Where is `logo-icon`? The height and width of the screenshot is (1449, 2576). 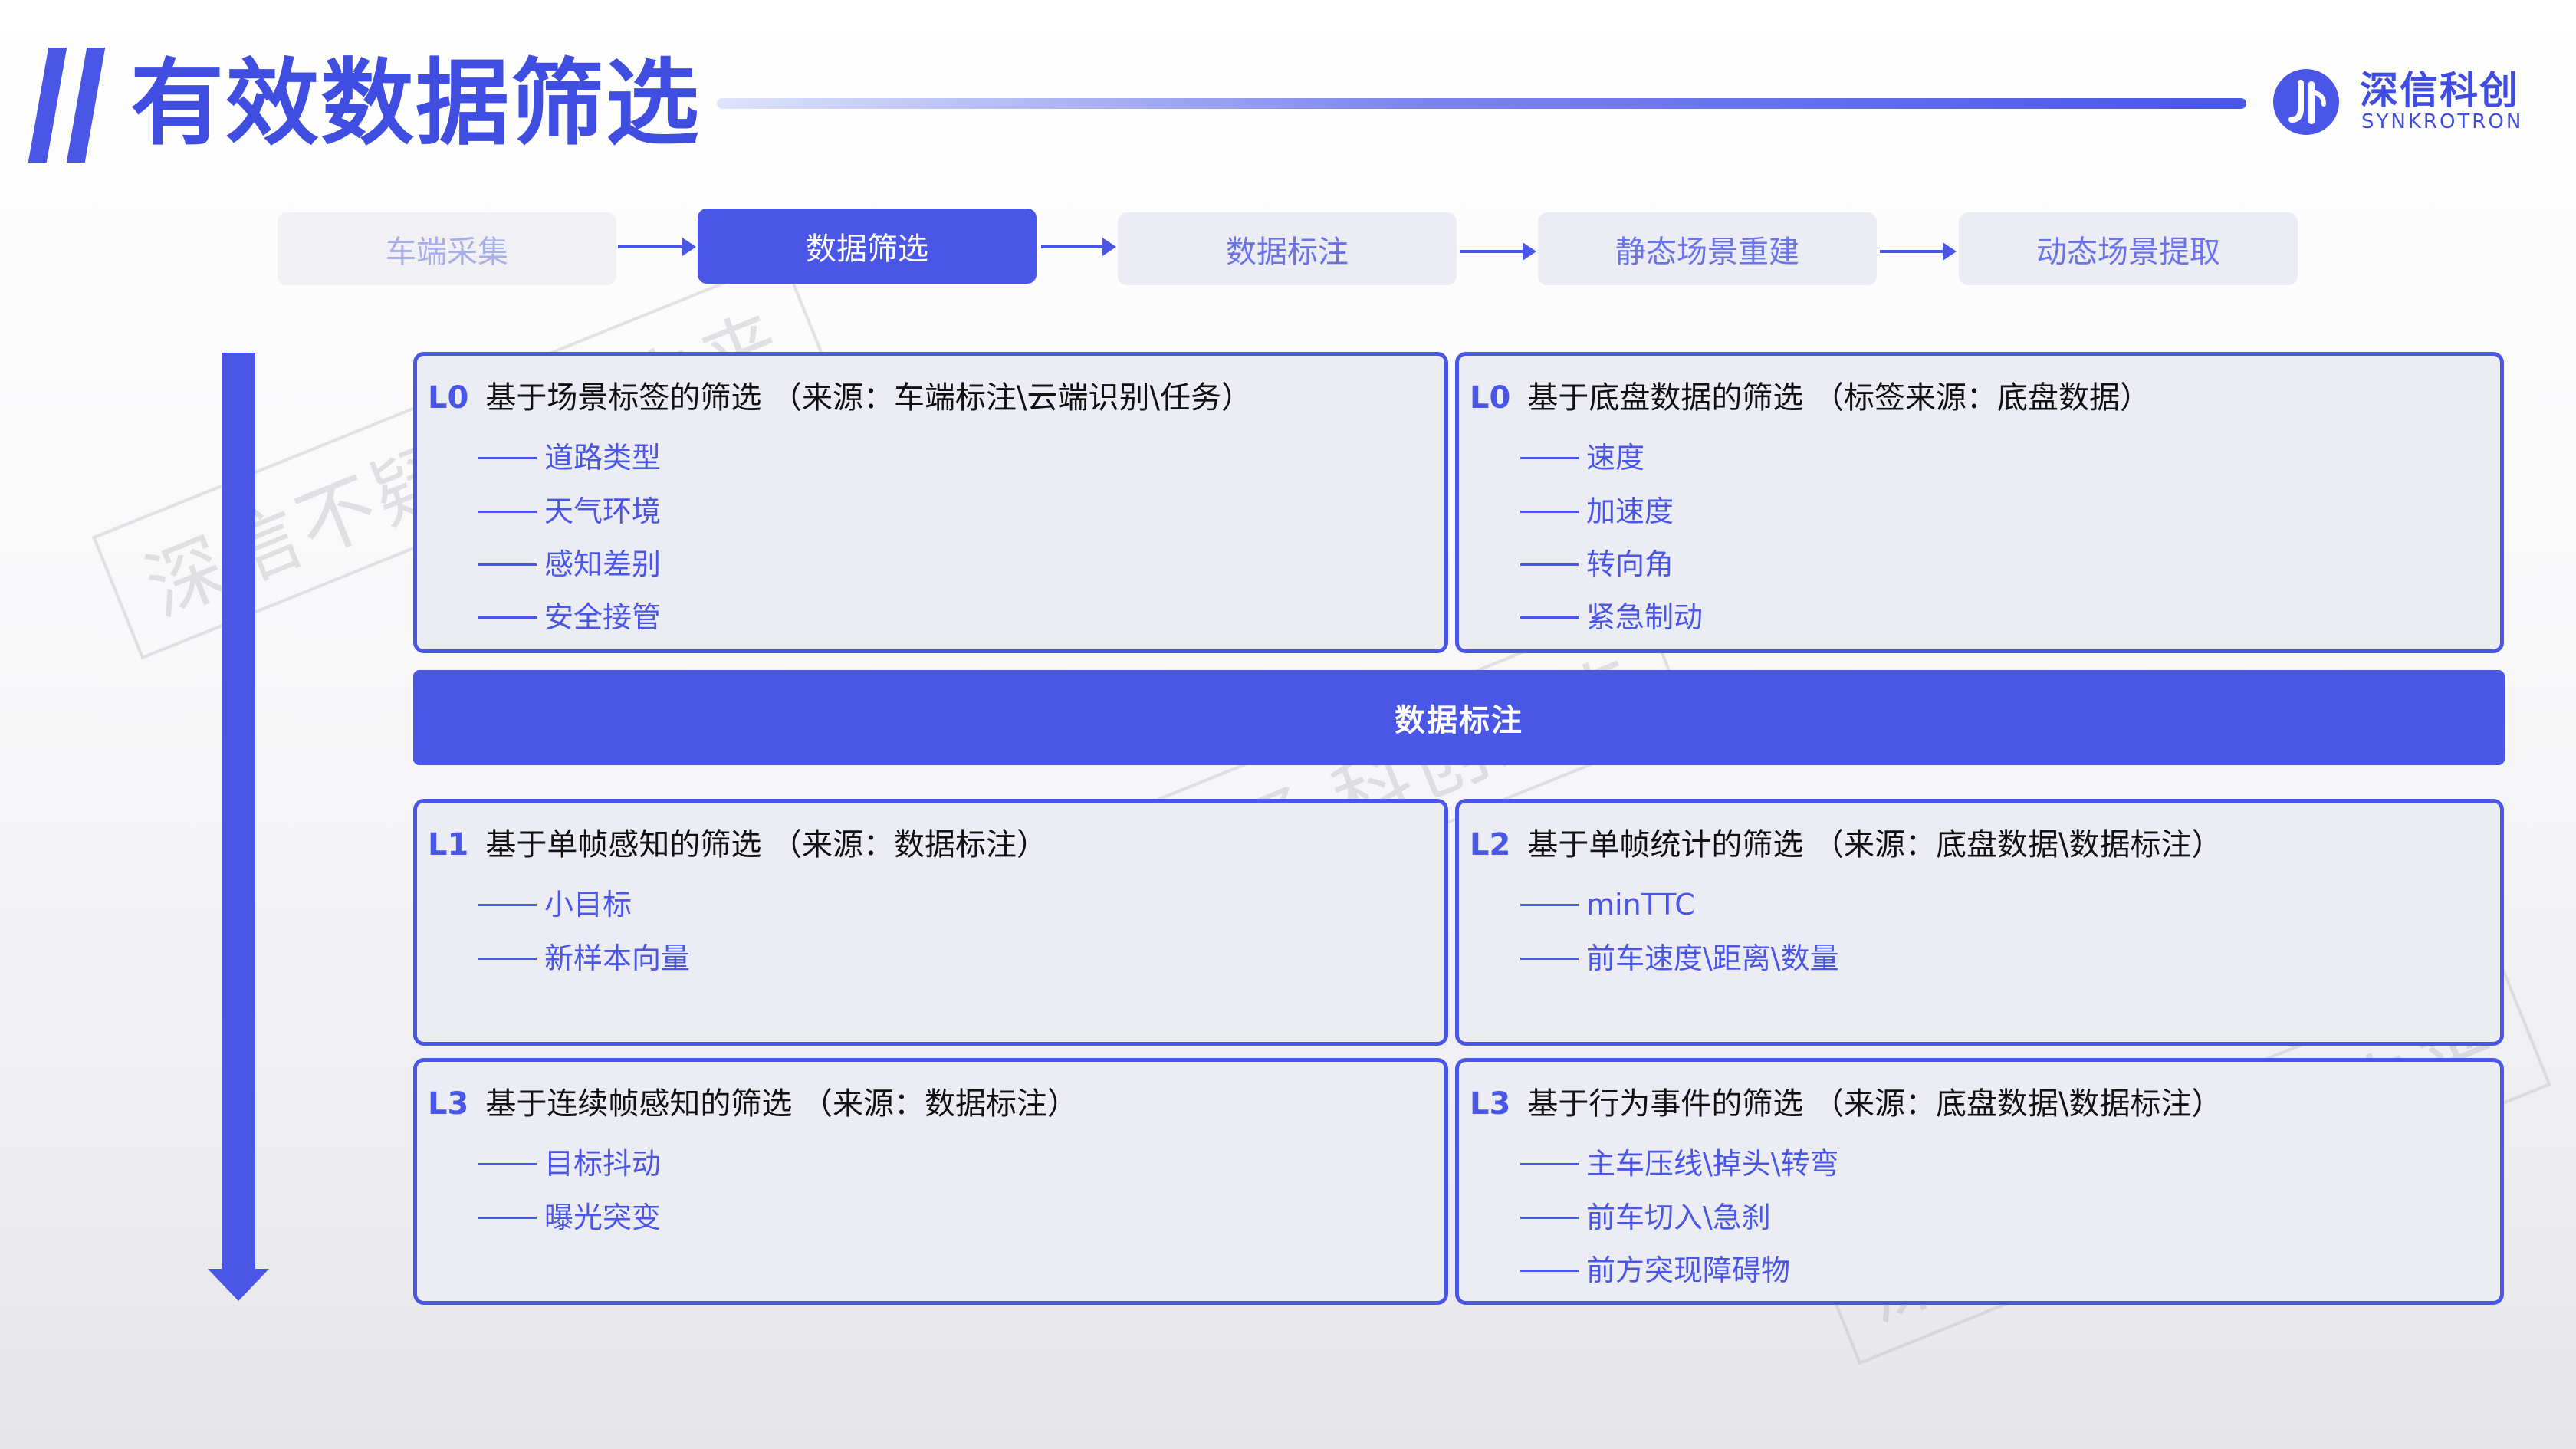
logo-icon is located at coordinates (2306, 102).